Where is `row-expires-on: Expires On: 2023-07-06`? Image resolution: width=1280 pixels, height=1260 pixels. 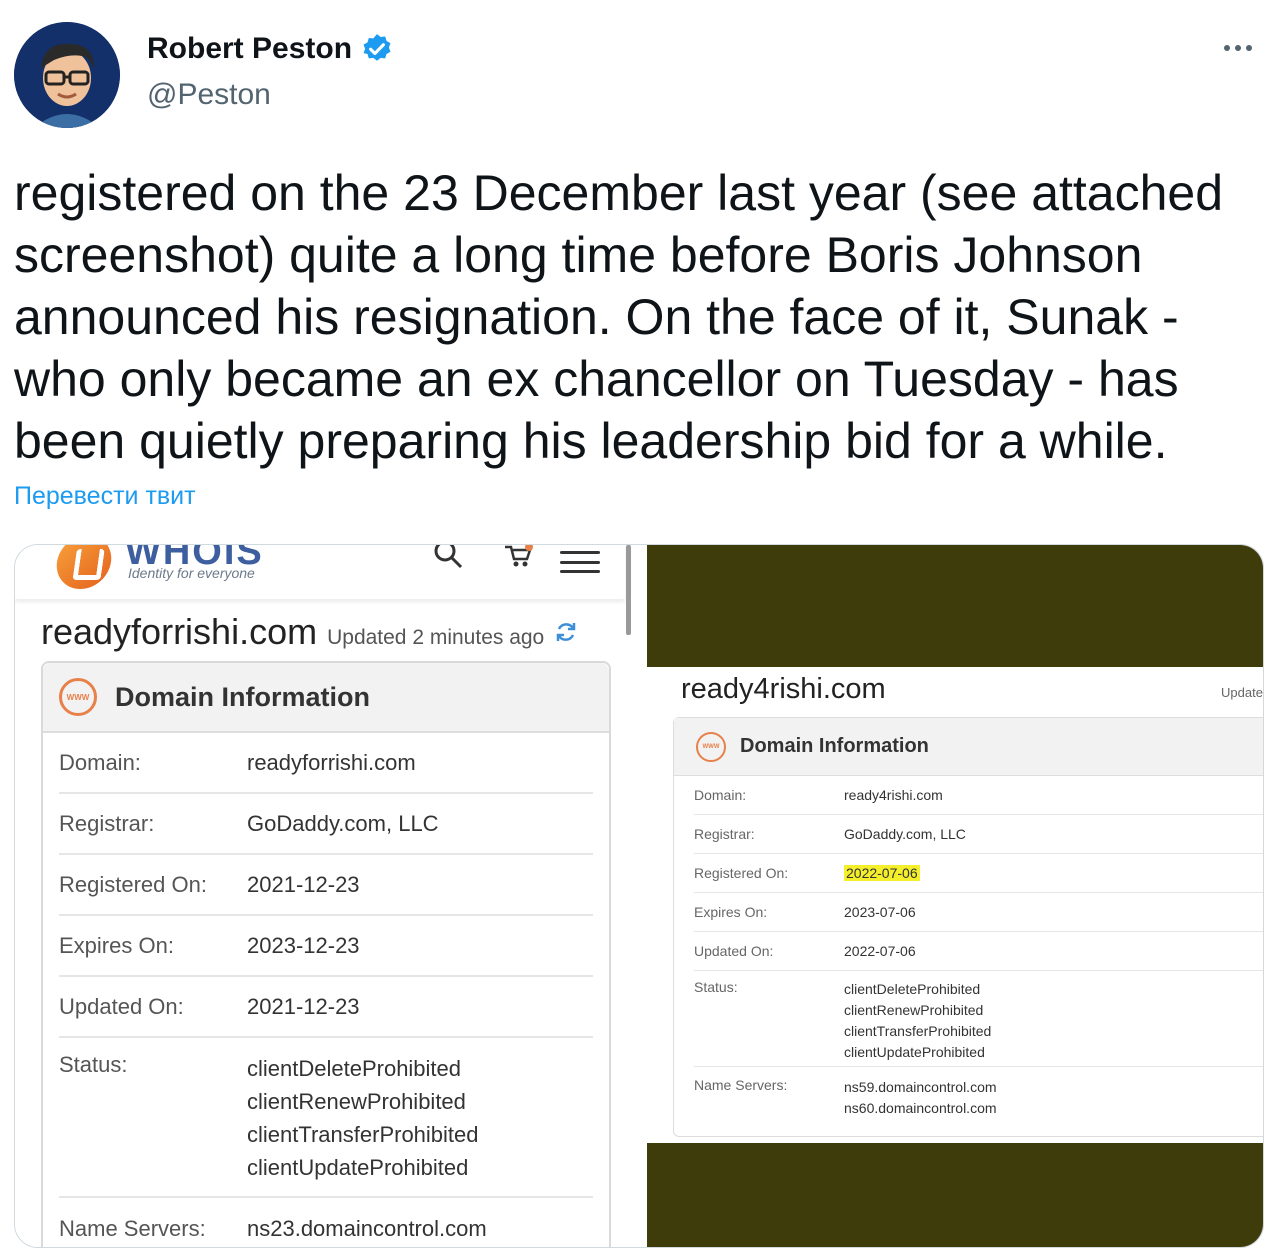
row-expires-on: Expires On: 2023-07-06 is located at coordinates (978, 912).